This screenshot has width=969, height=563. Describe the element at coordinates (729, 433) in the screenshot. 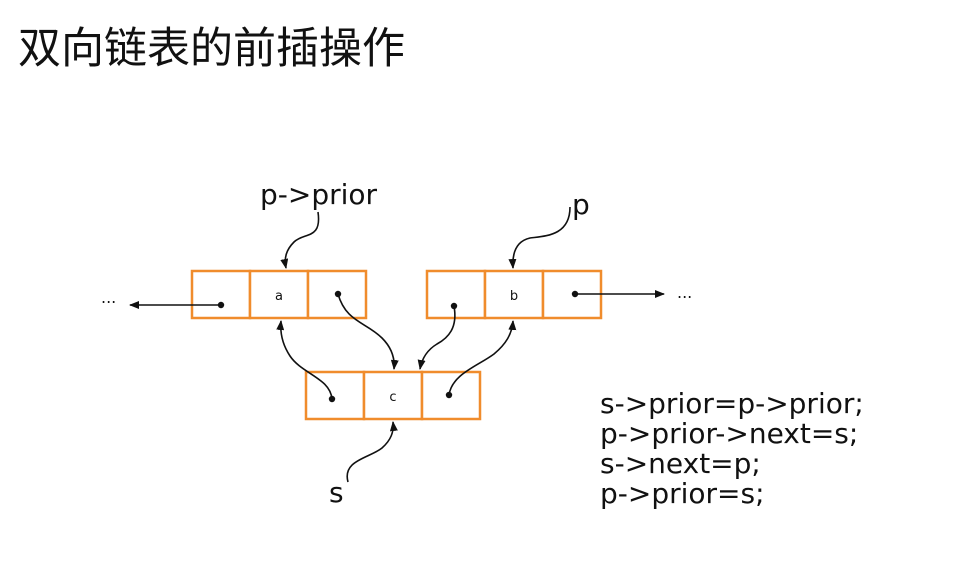

I see `code-line-2: p->prior->next=s;` at that location.